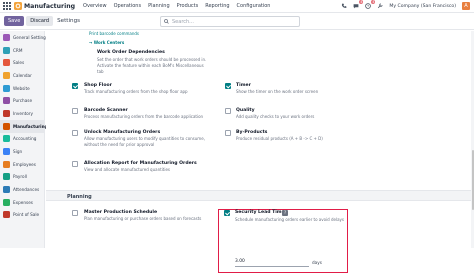 This screenshot has height=273, width=474. I want to click on inventory-icon, so click(6, 113).